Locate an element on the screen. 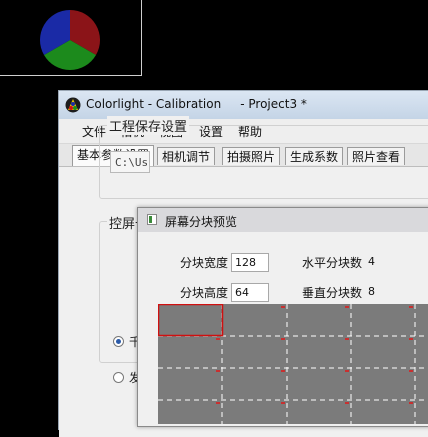 This screenshot has height=437, width=428. block-width-input: 128 is located at coordinates (250, 262).